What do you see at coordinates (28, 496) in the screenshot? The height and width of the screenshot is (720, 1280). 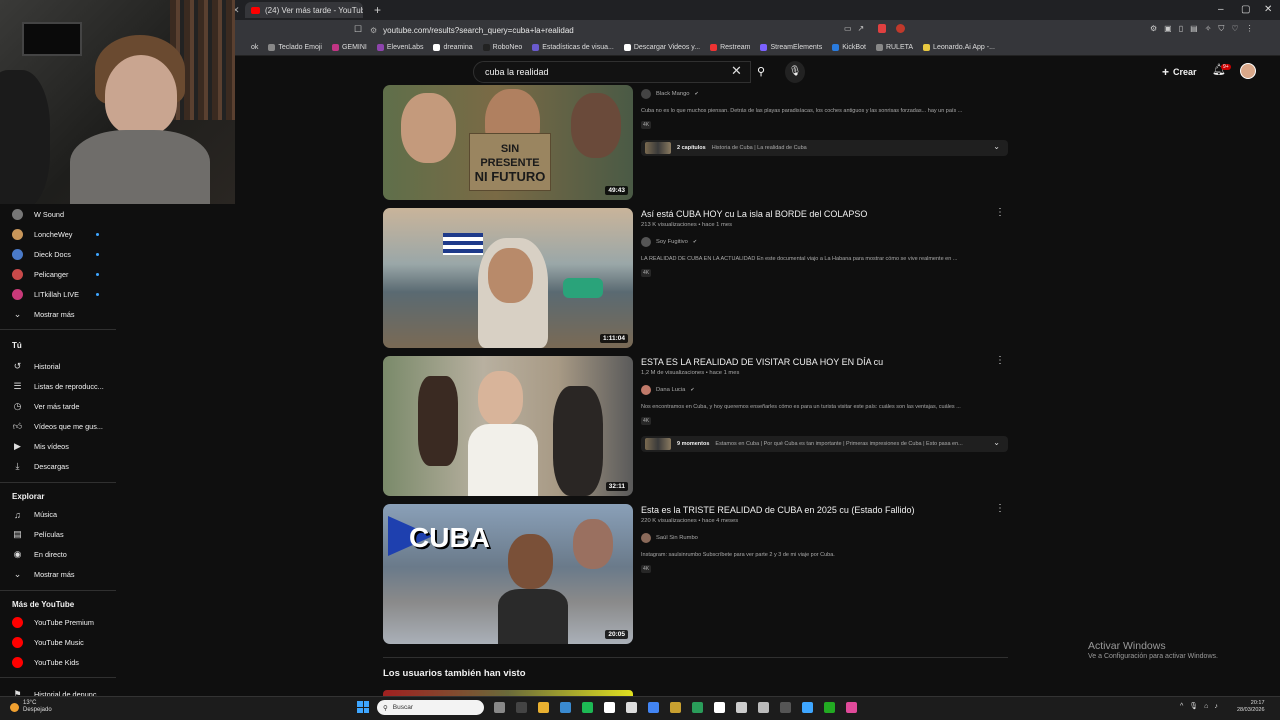 I see `sidebar-explore-heading: Explorar` at bounding box center [28, 496].